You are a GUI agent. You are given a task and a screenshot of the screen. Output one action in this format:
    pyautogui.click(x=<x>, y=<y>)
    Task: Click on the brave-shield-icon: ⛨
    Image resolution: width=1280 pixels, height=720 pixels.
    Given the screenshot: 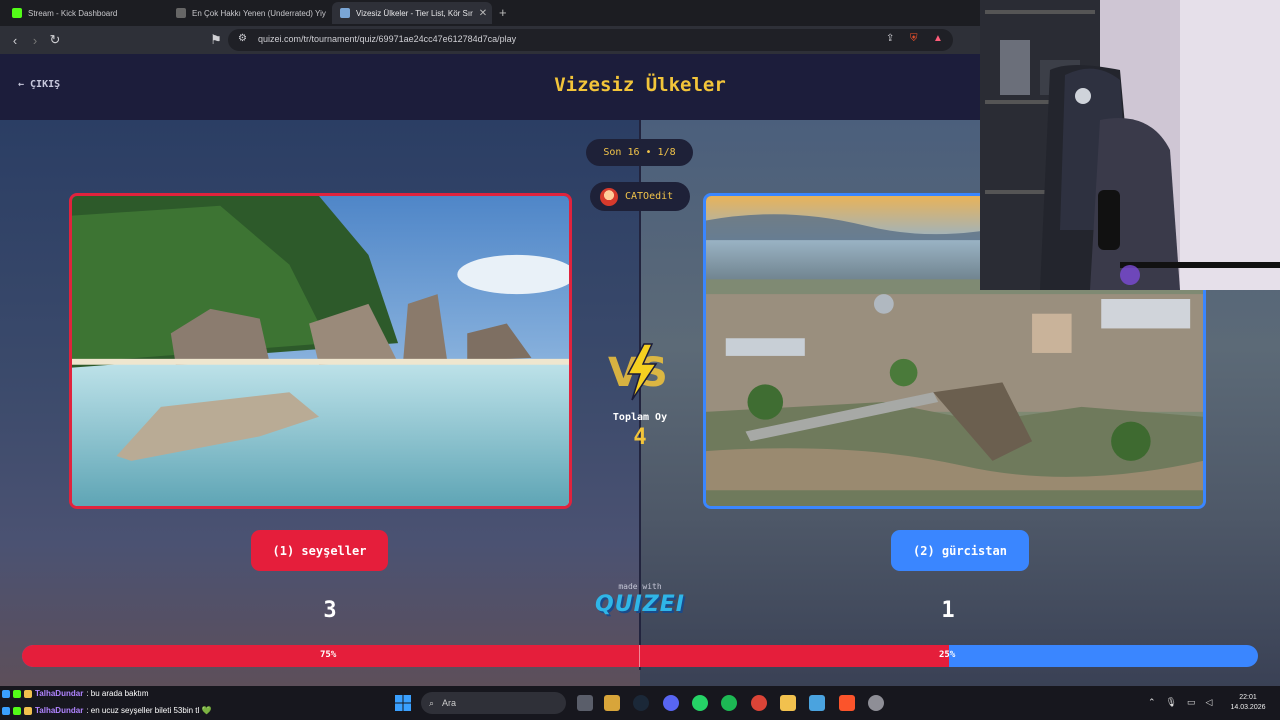 What is the action you would take?
    pyautogui.click(x=914, y=38)
    